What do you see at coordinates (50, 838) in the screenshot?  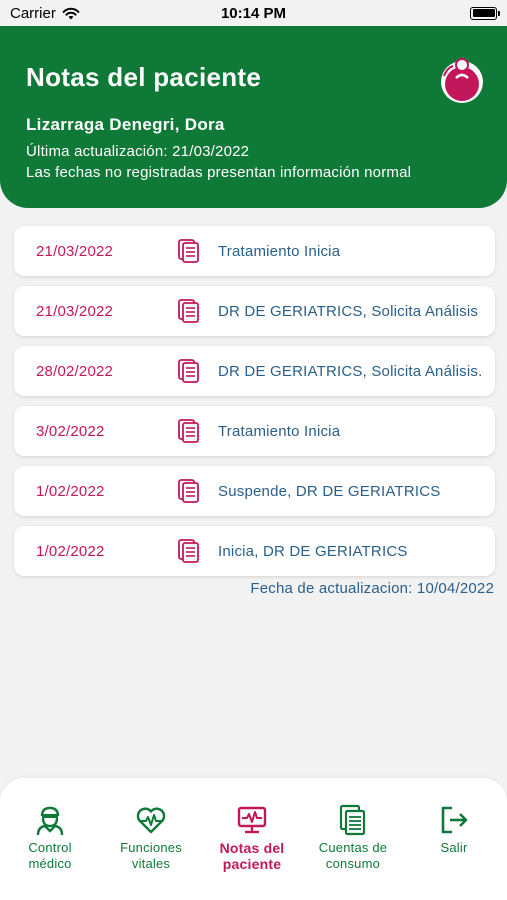 I see `tab-control-medico: Control médico` at bounding box center [50, 838].